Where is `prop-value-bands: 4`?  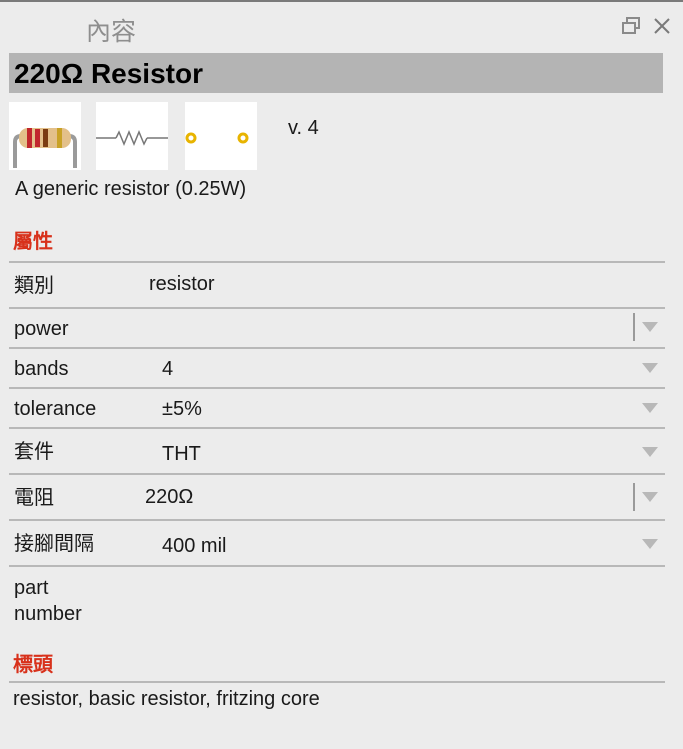 prop-value-bands: 4 is located at coordinates (167, 369).